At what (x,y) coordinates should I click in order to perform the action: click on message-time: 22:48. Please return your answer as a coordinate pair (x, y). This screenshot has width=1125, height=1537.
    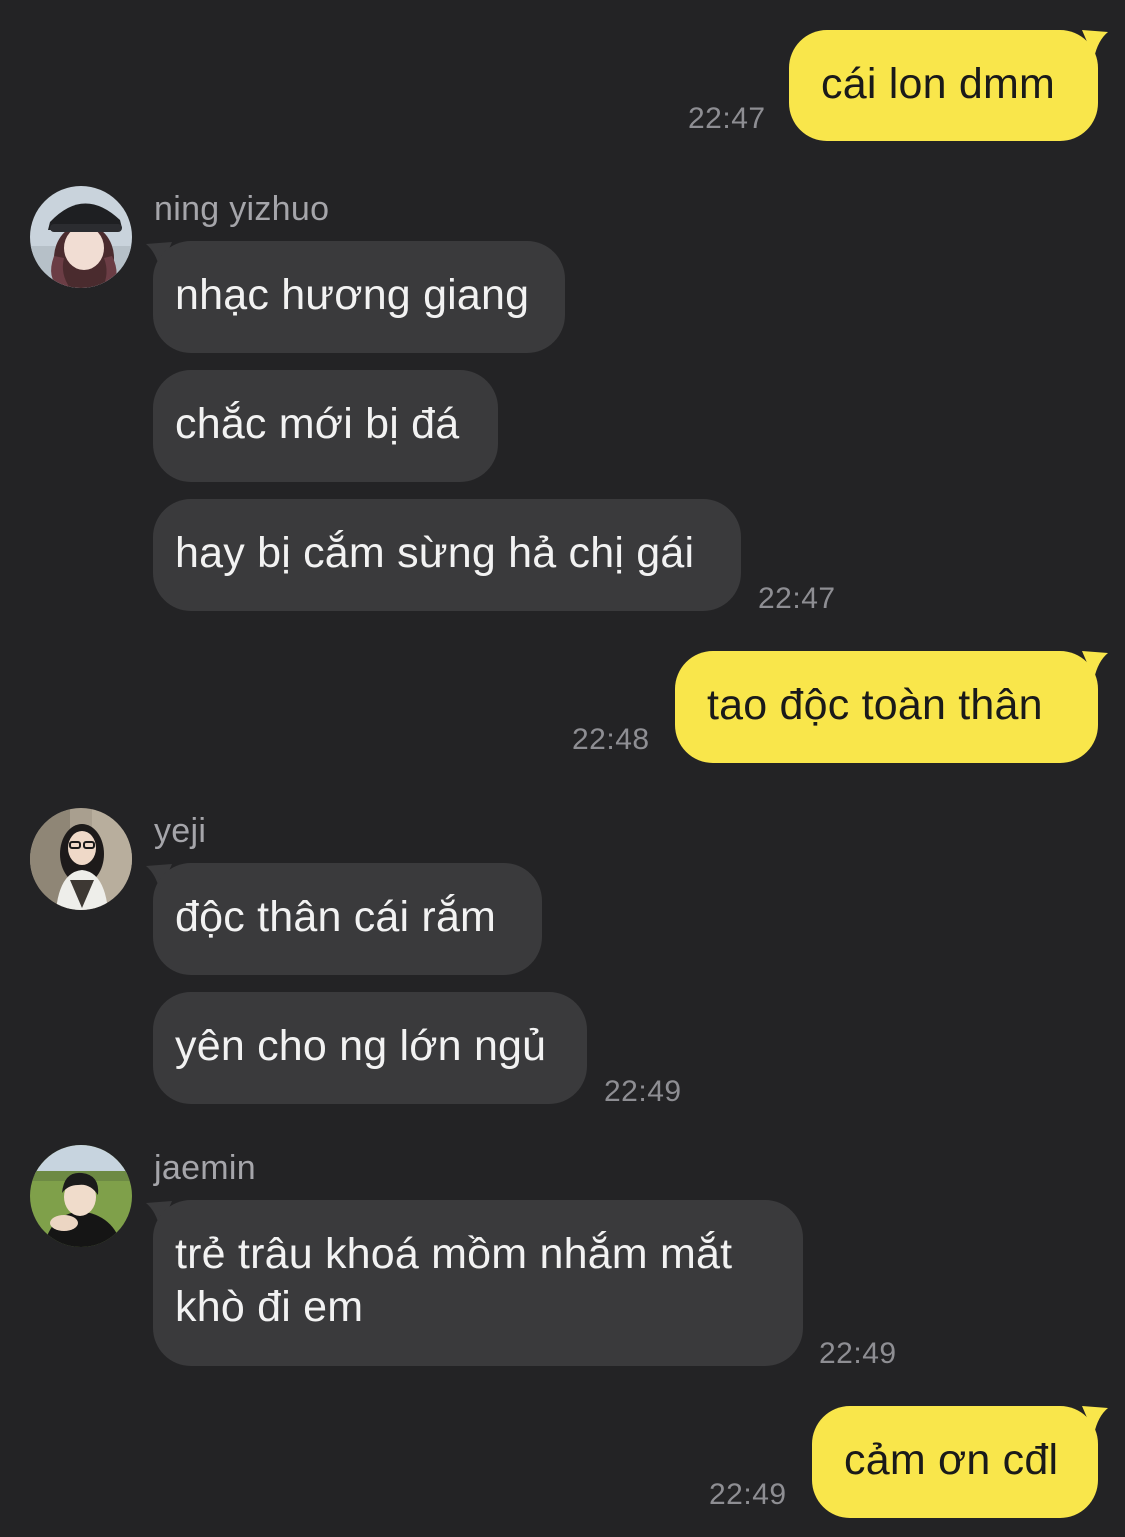
    Looking at the image, I should click on (611, 739).